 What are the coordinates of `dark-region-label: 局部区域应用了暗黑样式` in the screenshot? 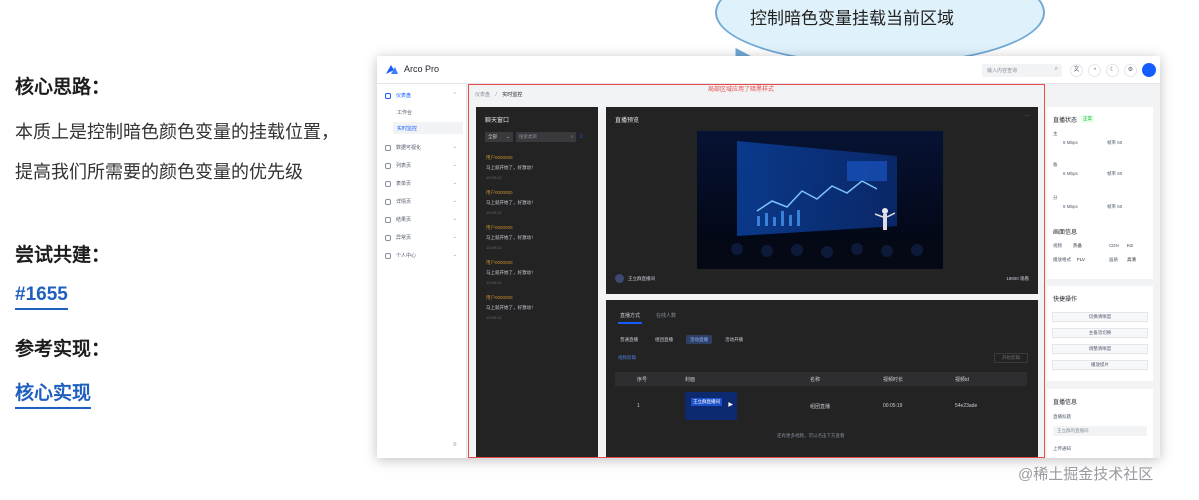 It's located at (741, 90).